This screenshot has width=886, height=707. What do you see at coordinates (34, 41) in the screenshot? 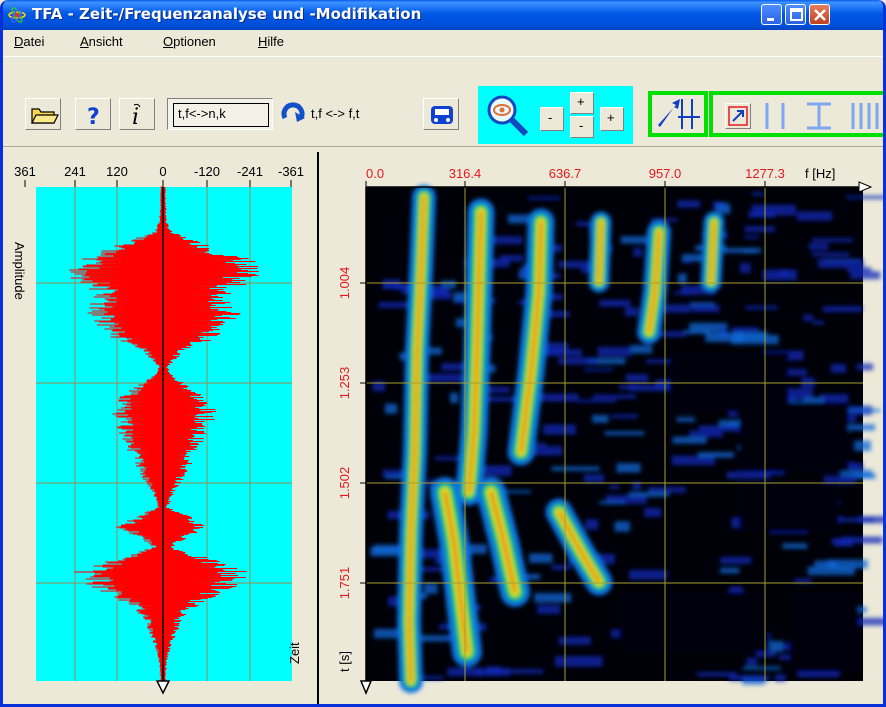
I see `menu-datei-label: atei` at bounding box center [34, 41].